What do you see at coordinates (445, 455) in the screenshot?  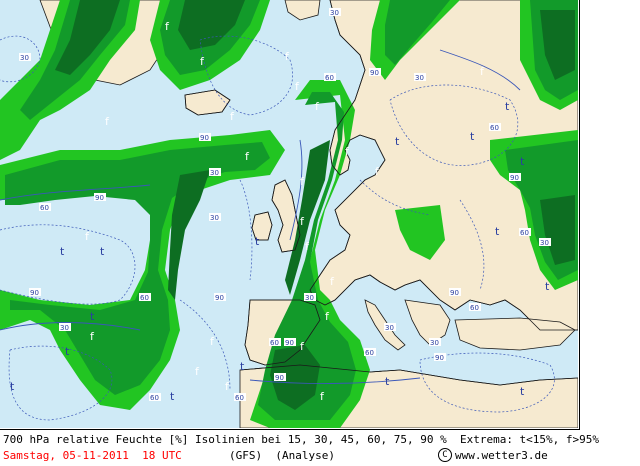 I see `copyright-icon: C` at bounding box center [445, 455].